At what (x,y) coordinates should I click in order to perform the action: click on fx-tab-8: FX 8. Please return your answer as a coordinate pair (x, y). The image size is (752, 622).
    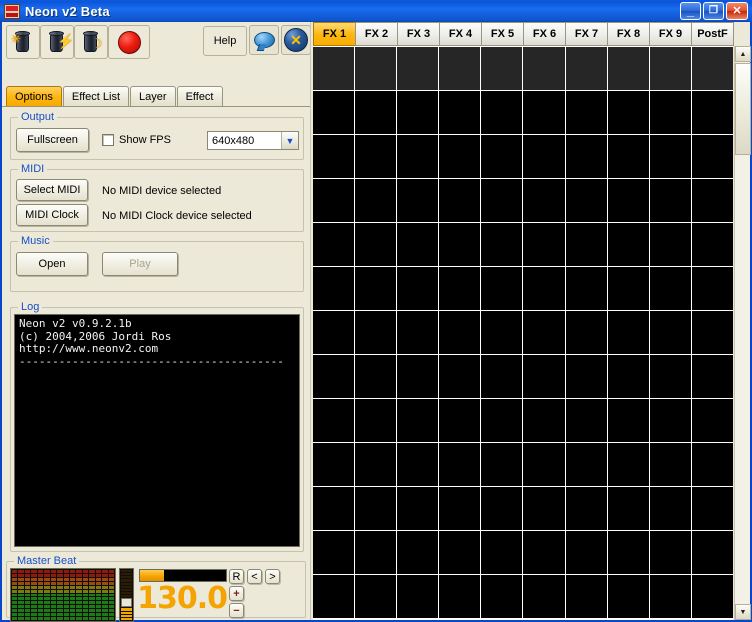
    Looking at the image, I should click on (628, 34).